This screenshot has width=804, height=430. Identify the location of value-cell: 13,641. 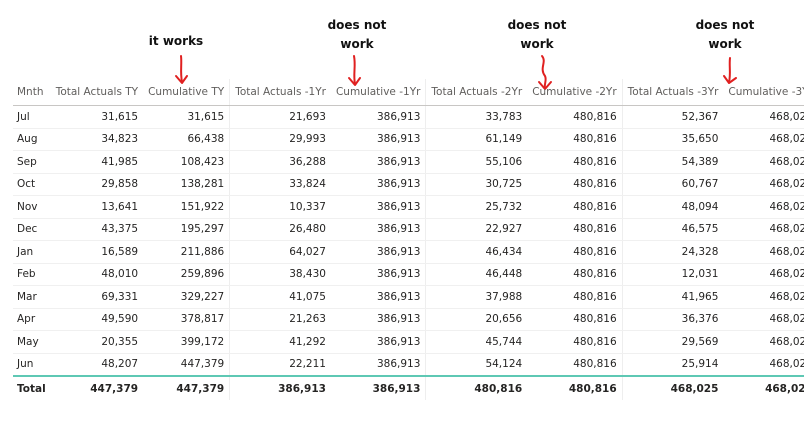
(97, 207).